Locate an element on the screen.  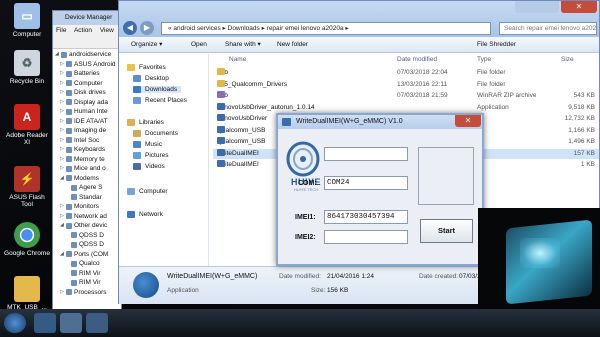
window-minmax-buttons is located at coordinates (537, 7).